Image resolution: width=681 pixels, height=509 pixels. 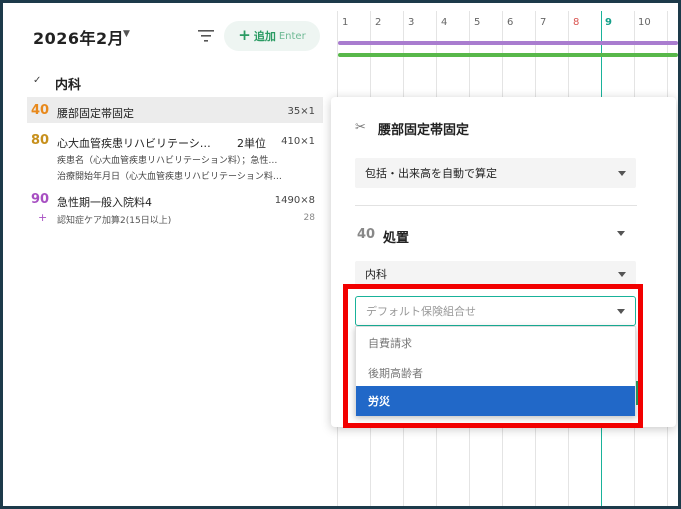 I want to click on order-points: 80, so click(x=40, y=140).